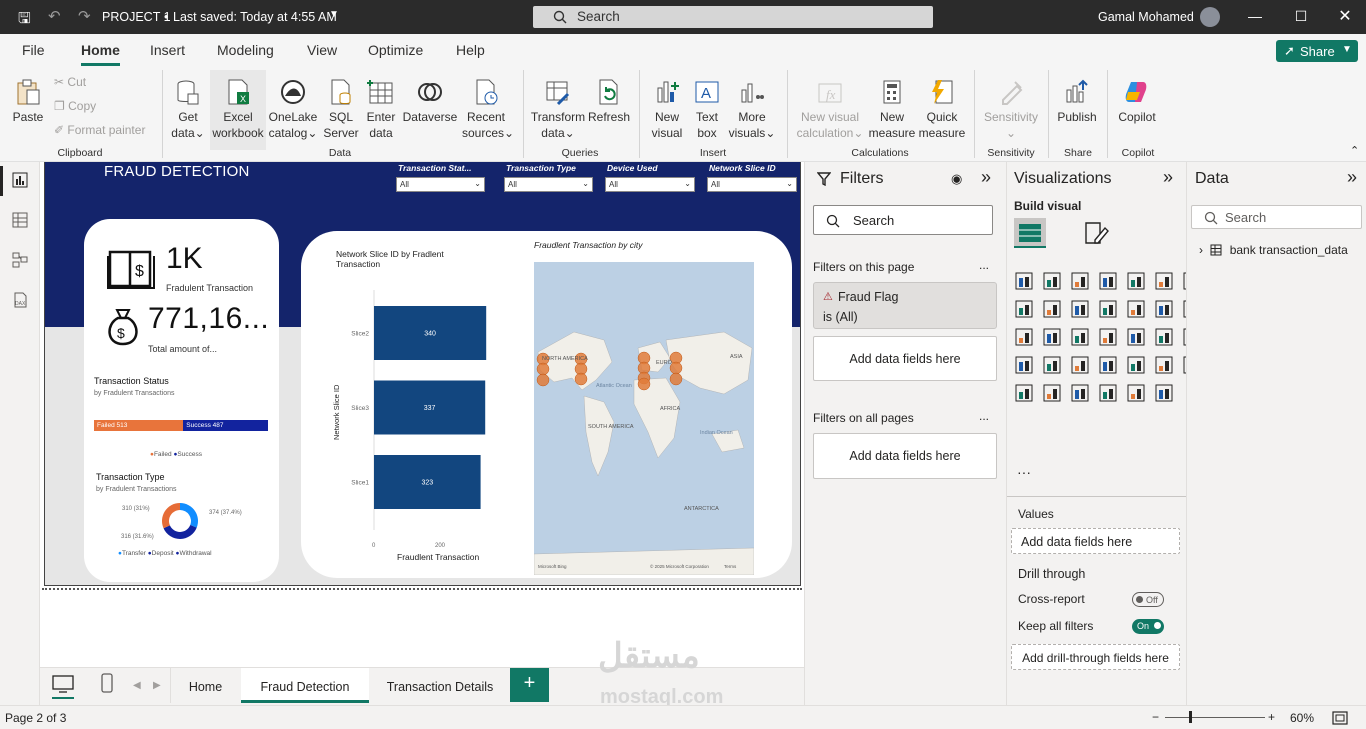 Image resolution: width=1366 pixels, height=729 pixels. What do you see at coordinates (395, 50) in the screenshot?
I see `menu-optimize: Optimize` at bounding box center [395, 50].